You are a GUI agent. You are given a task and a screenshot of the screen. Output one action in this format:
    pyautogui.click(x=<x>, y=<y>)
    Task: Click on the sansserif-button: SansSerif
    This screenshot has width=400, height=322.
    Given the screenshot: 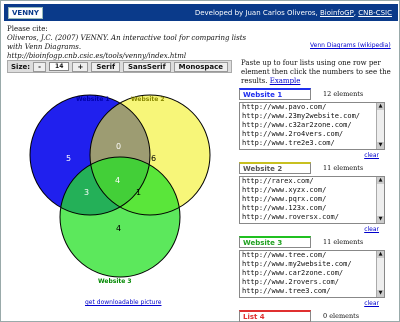 What is the action you would take?
    pyautogui.click(x=147, y=66)
    